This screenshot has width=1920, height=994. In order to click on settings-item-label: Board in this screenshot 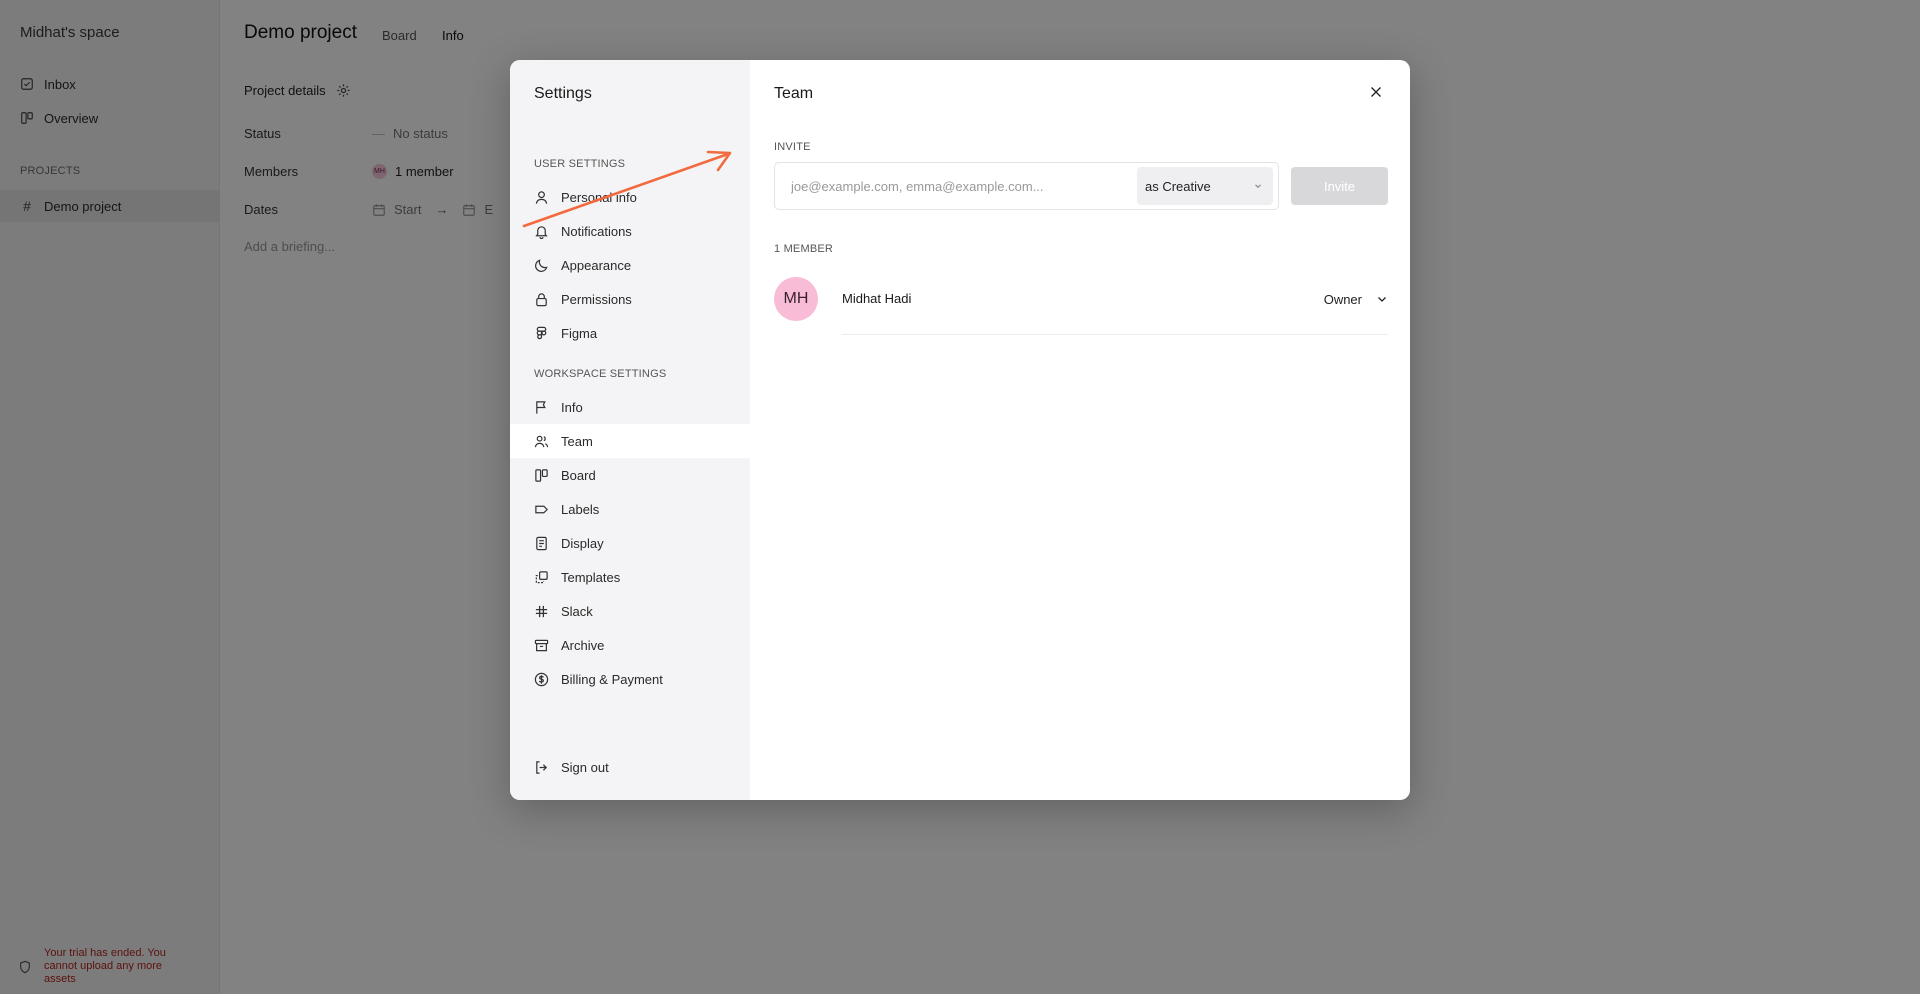, I will do `click(578, 475)`.